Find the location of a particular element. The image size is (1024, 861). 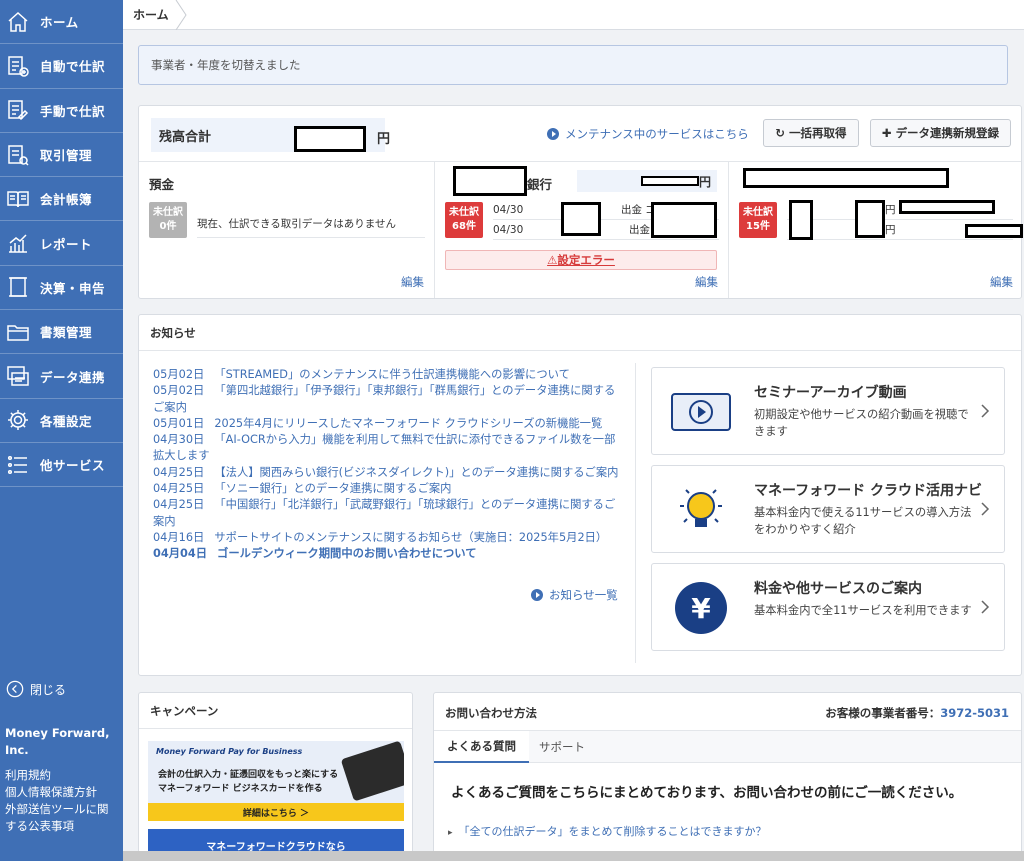

register-data-link-button: ✚ データ連携新規登録 is located at coordinates (940, 133).